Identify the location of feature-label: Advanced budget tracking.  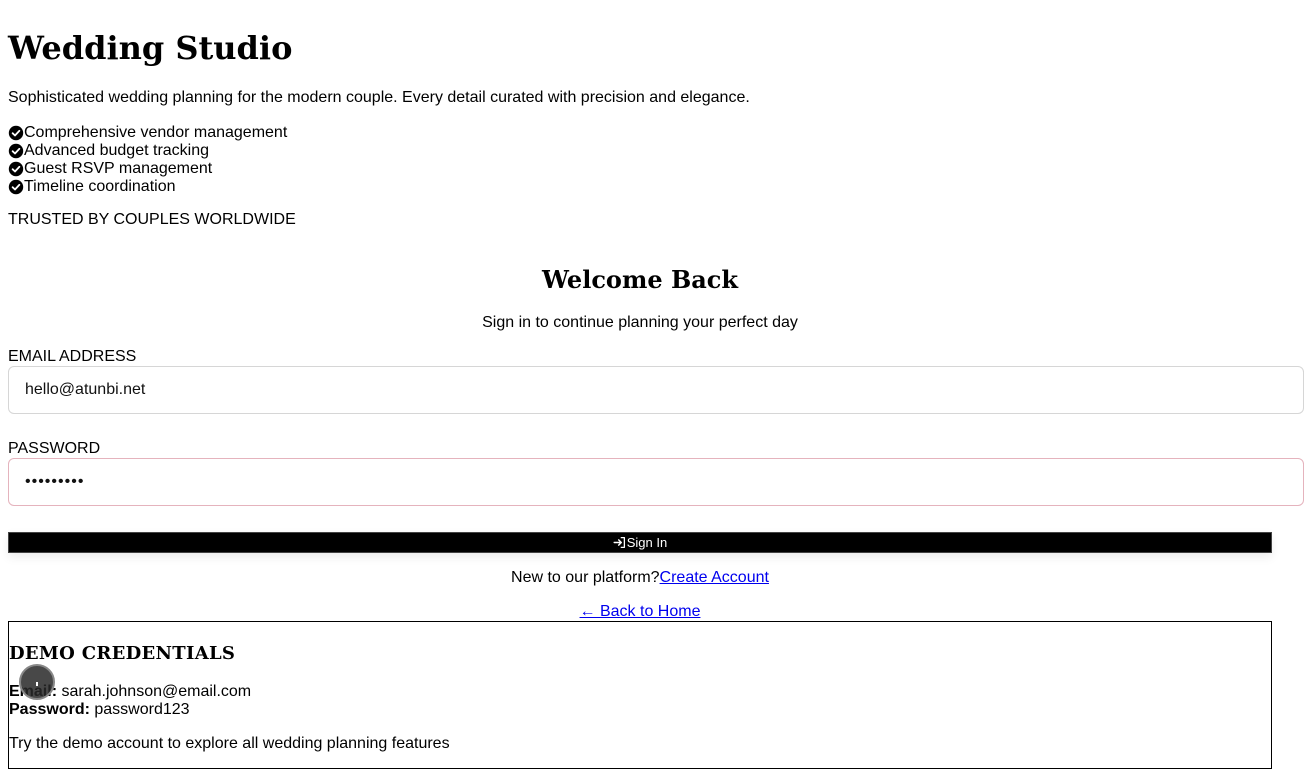
(117, 150).